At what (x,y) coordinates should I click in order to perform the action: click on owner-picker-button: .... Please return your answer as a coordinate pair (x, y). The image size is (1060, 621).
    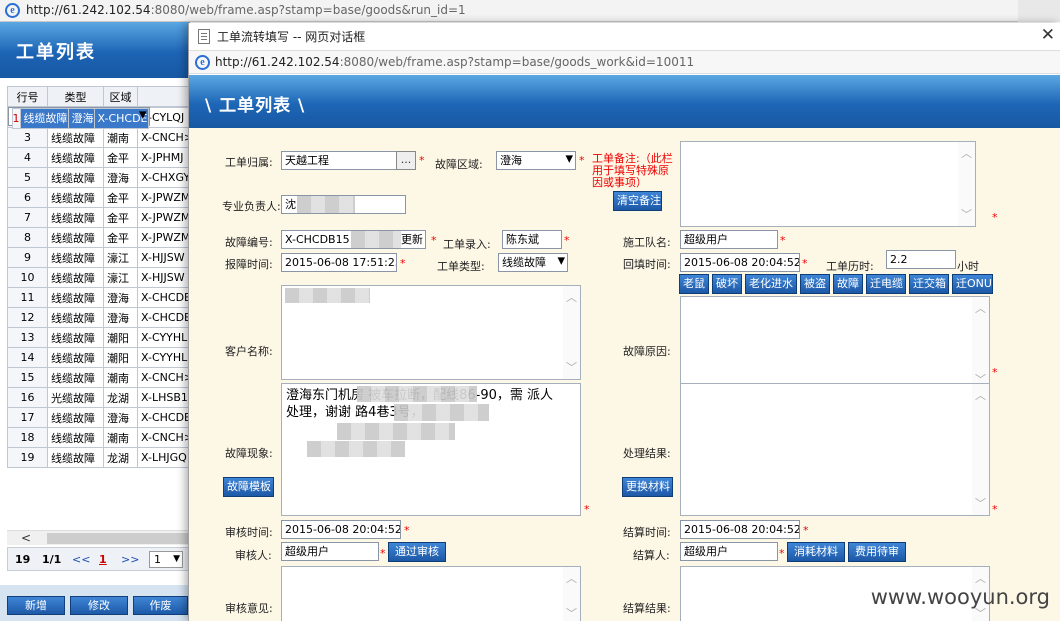
    Looking at the image, I should click on (406, 160).